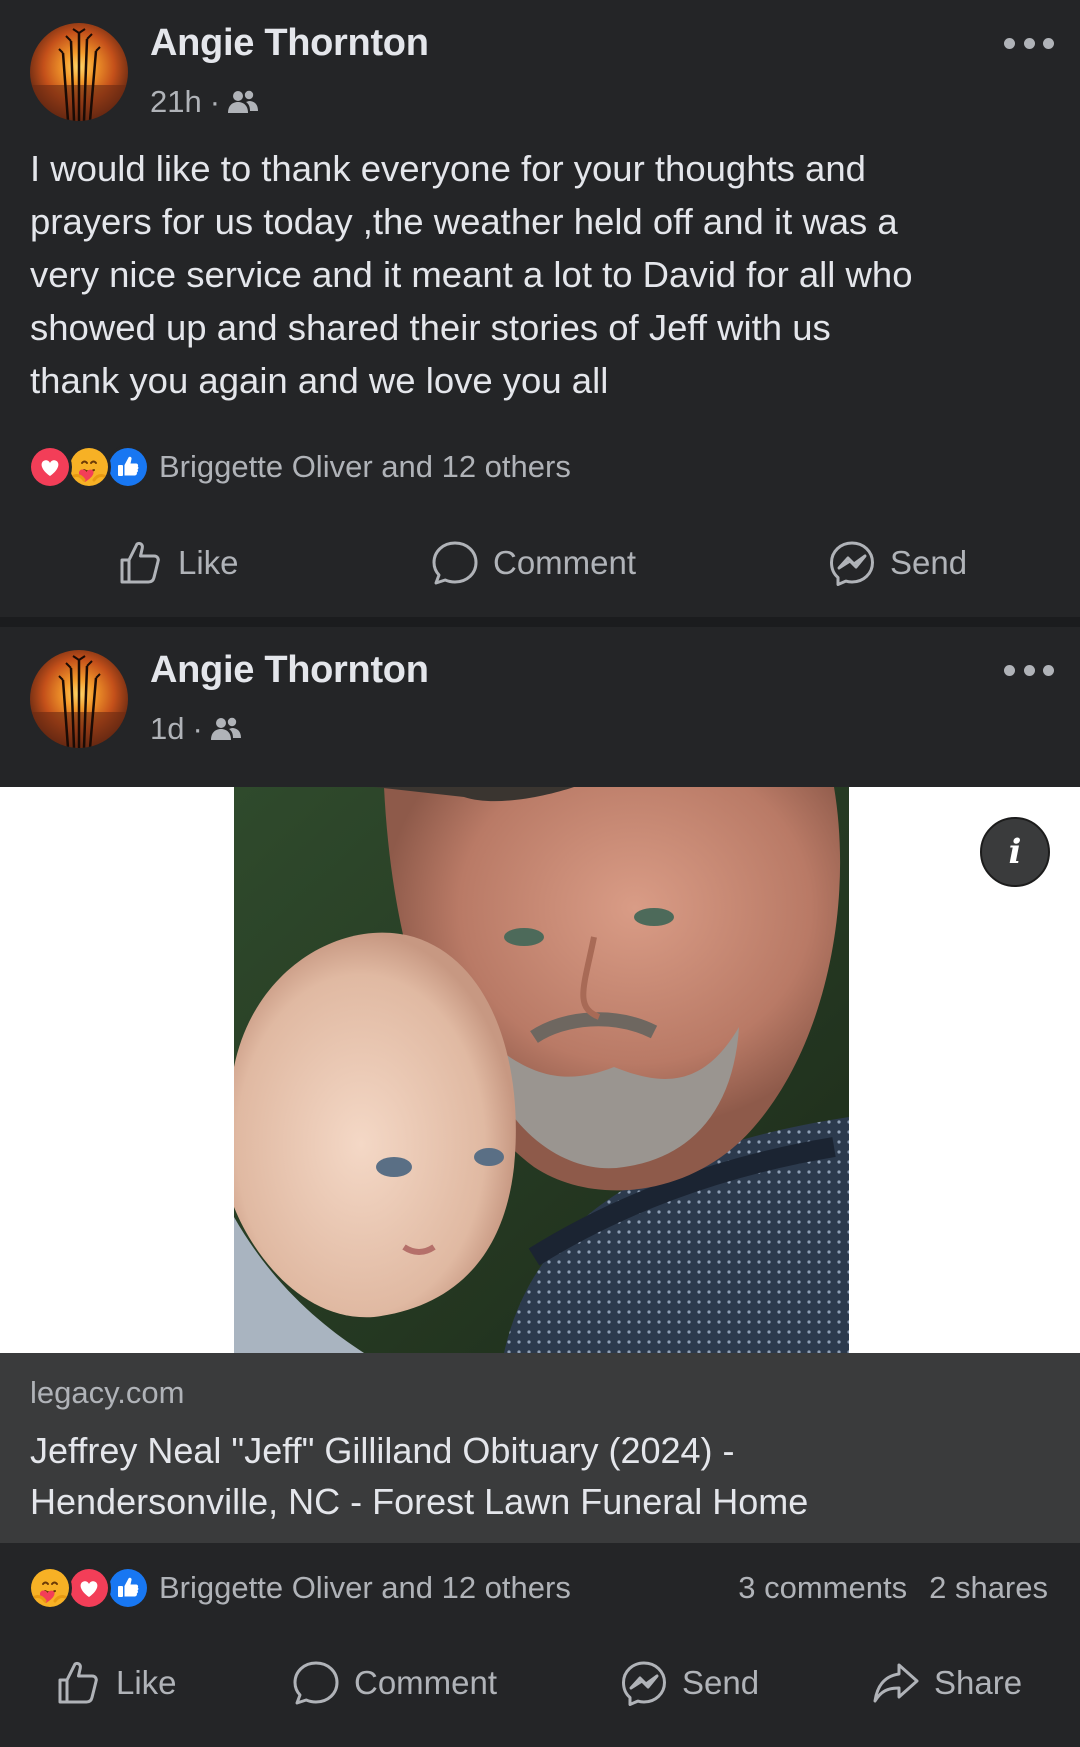 The image size is (1080, 1747). Describe the element at coordinates (822, 1588) in the screenshot. I see `comments-count: 3 comments` at that location.